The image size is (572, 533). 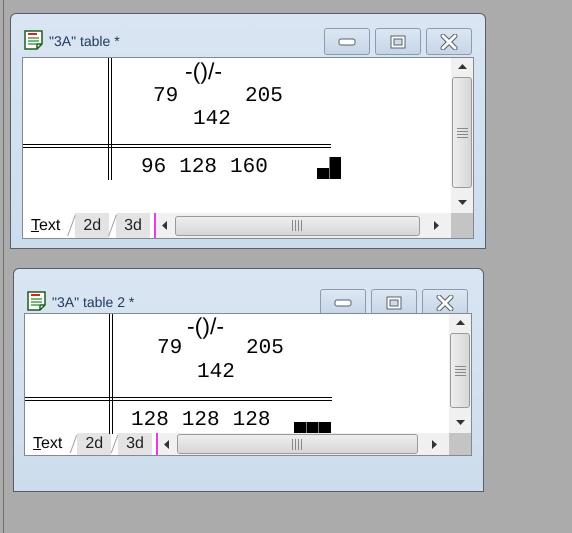 I want to click on maximize-button, so click(x=398, y=41).